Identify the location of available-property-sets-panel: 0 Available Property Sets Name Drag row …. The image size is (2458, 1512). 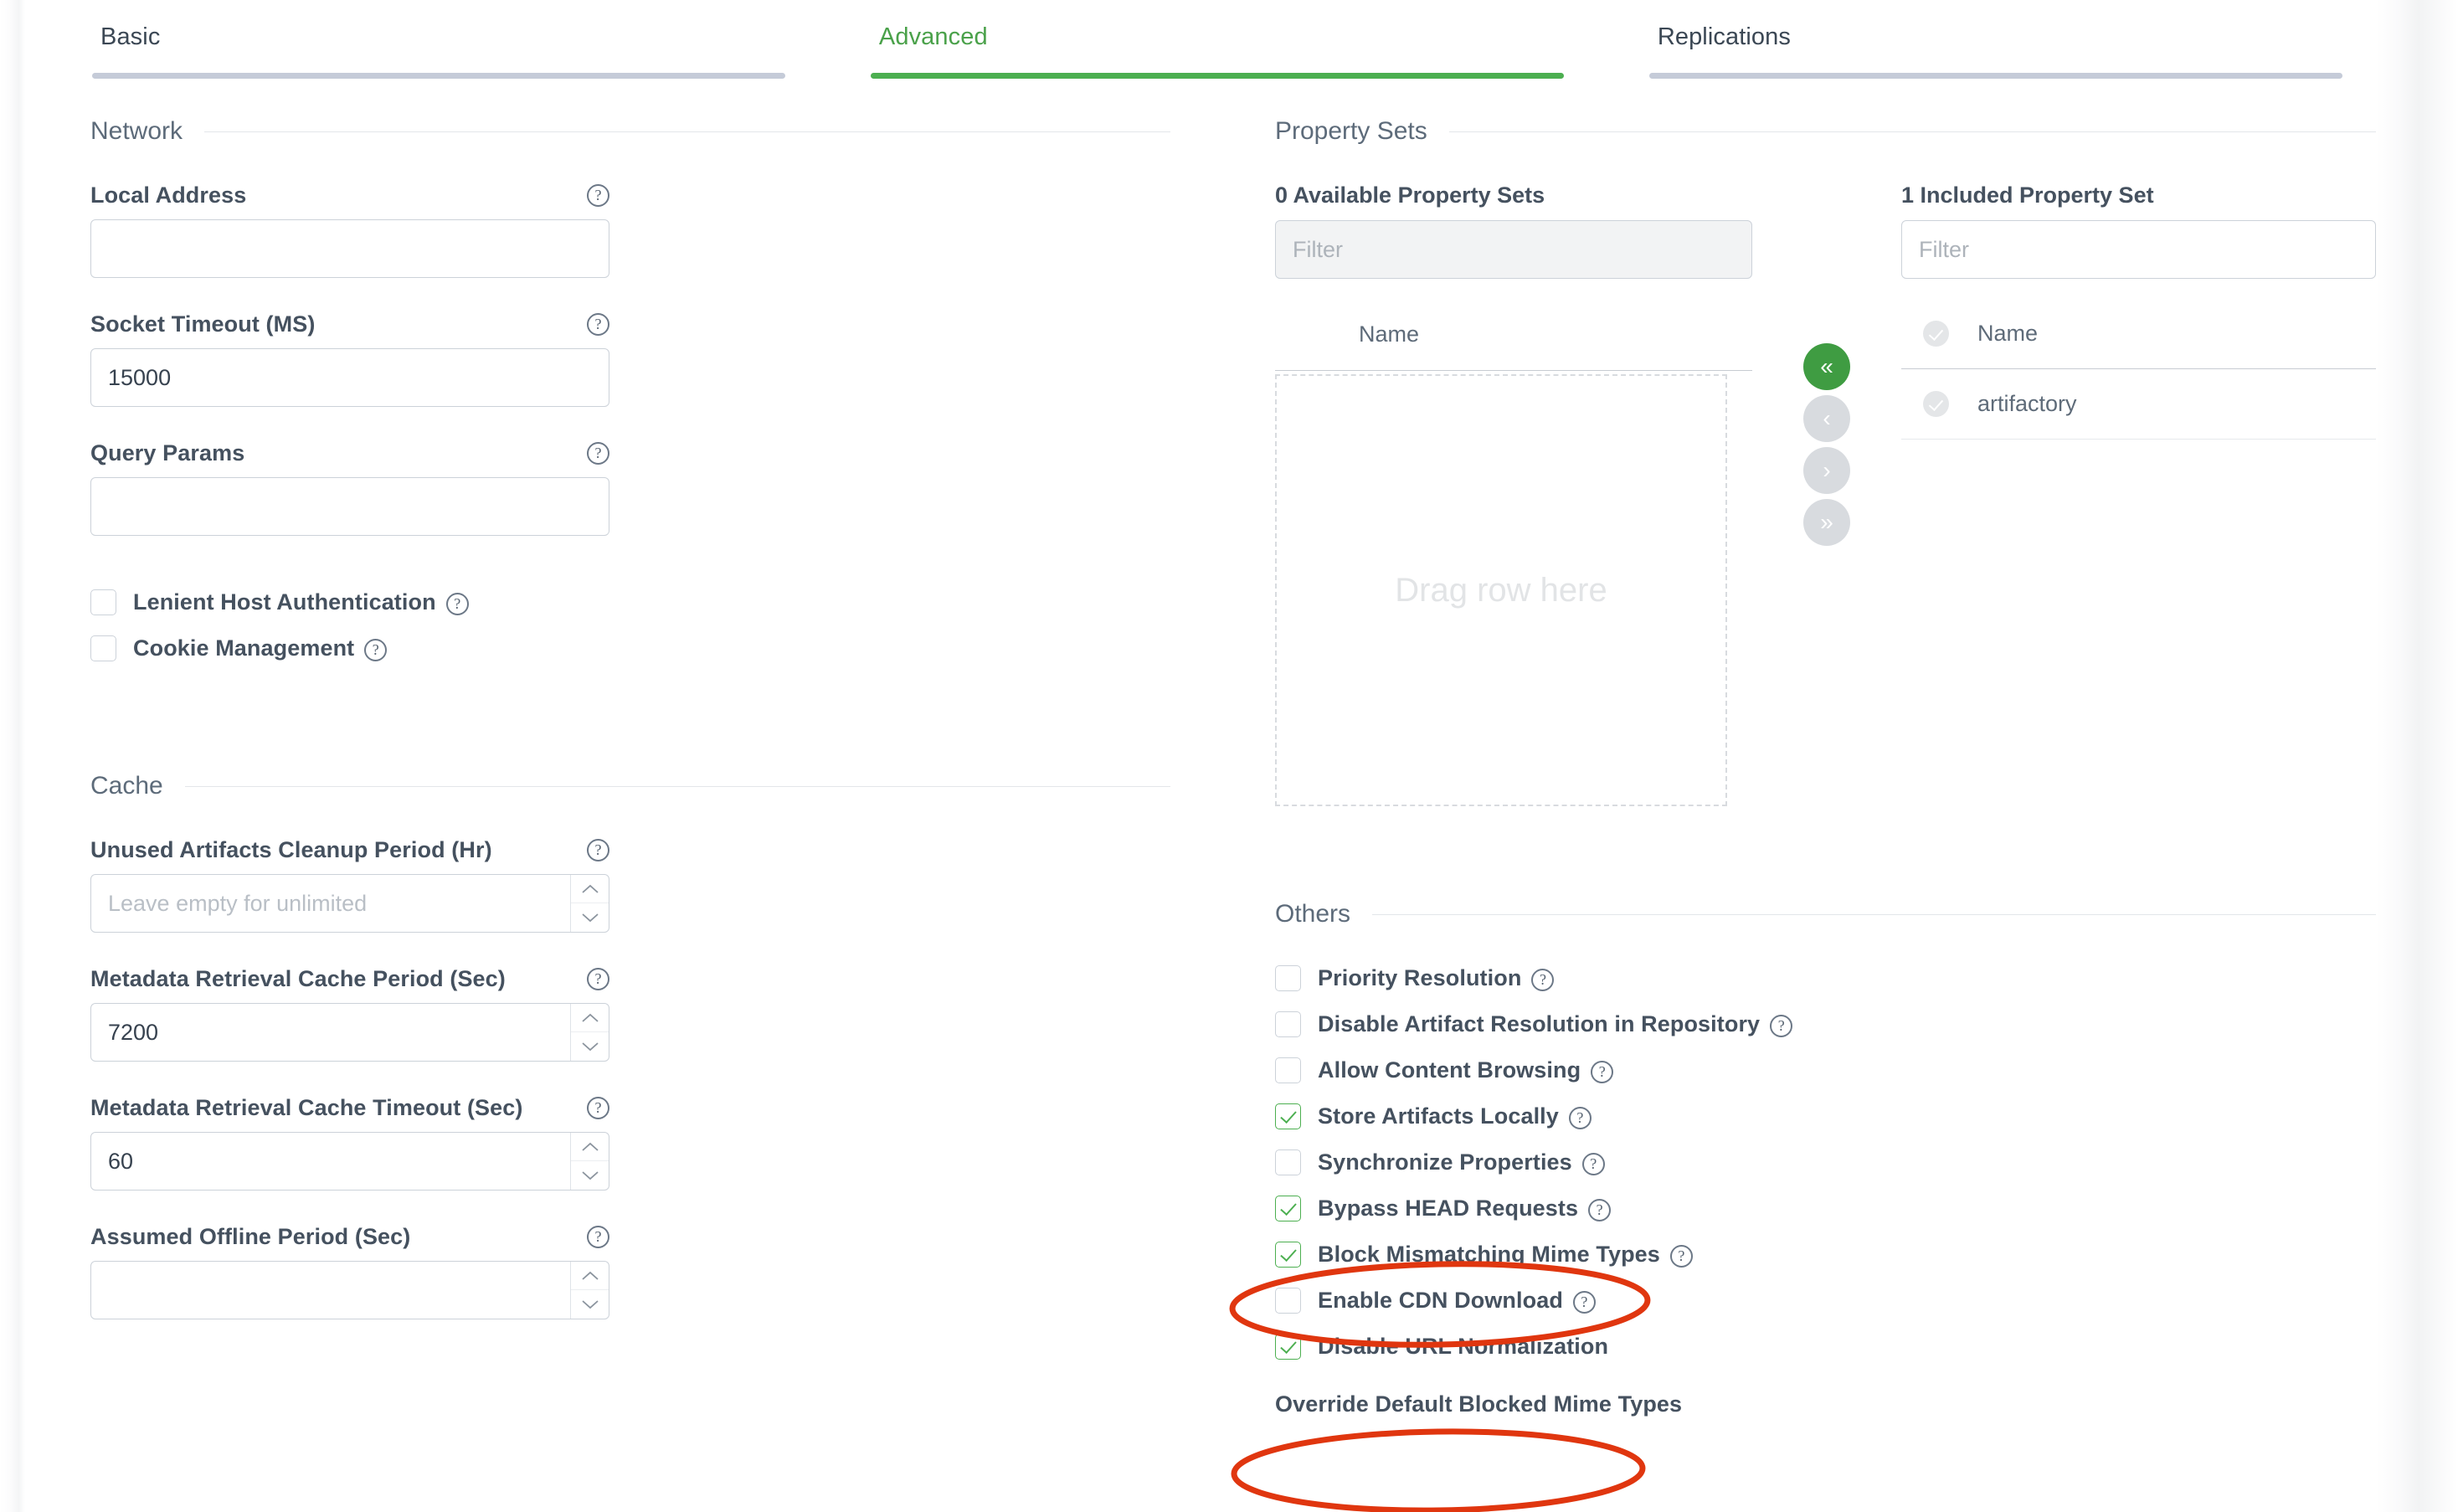
(1513, 494).